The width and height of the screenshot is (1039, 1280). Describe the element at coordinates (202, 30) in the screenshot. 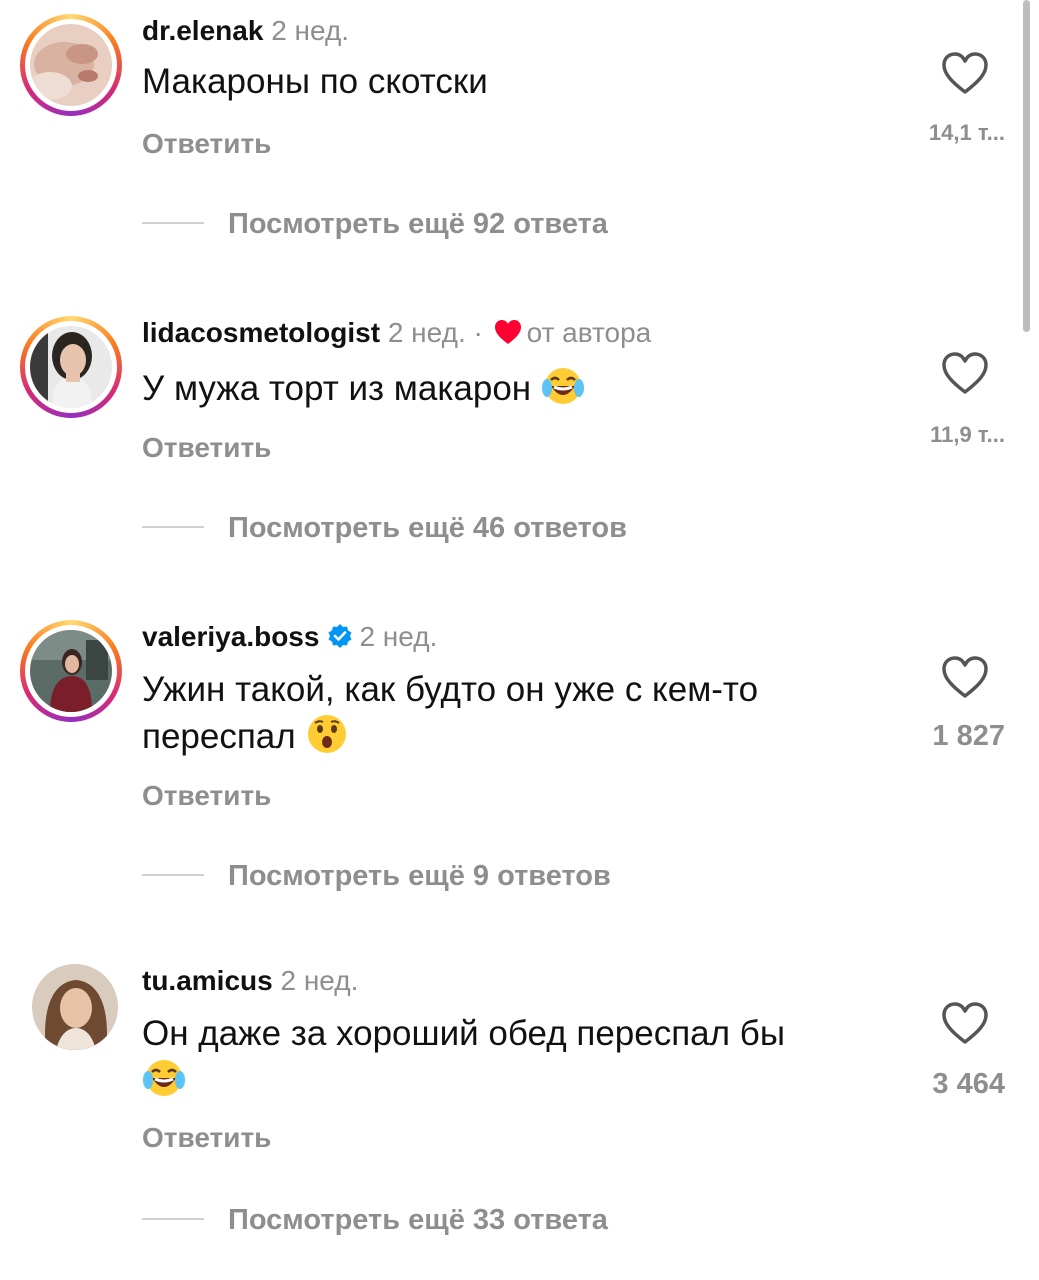

I see `username: dr.elenak` at that location.